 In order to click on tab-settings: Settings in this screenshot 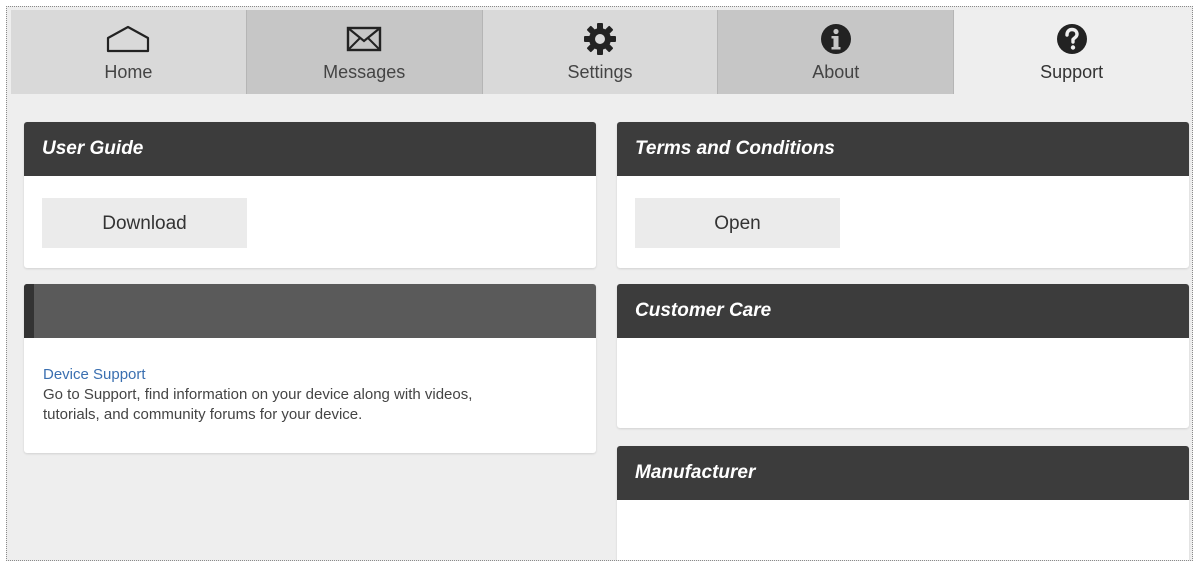, I will do `click(600, 52)`.